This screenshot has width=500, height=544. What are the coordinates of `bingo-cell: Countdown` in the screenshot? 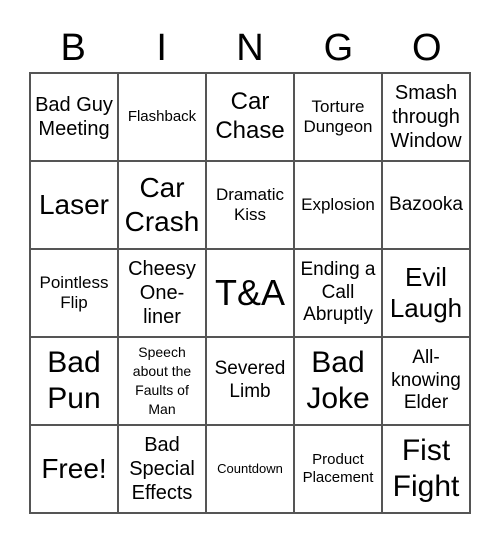 It's located at (250, 469).